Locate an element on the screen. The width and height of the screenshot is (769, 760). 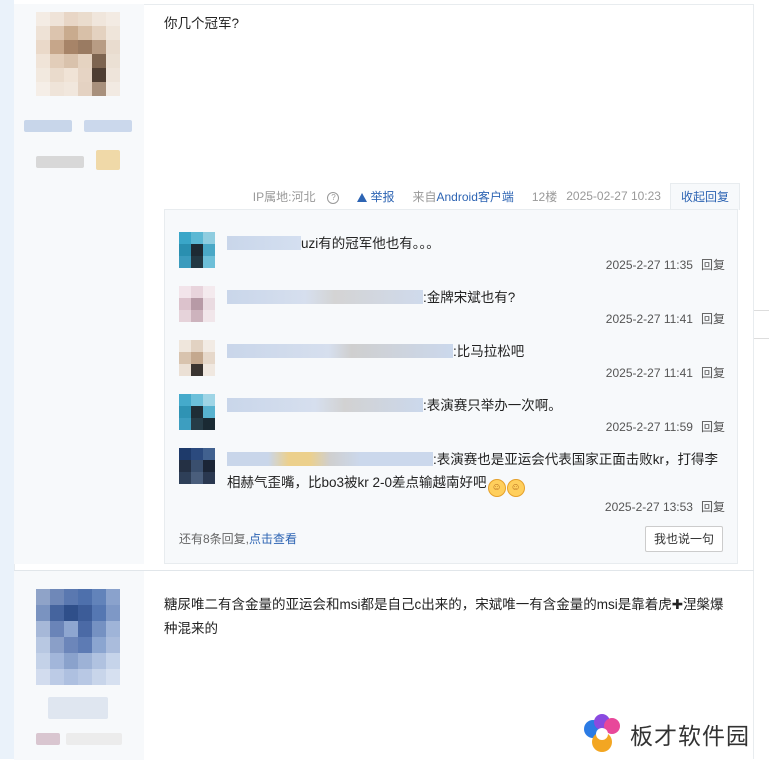
reply-text: :表演赛只举办一次啊。 is located at coordinates (476, 405).